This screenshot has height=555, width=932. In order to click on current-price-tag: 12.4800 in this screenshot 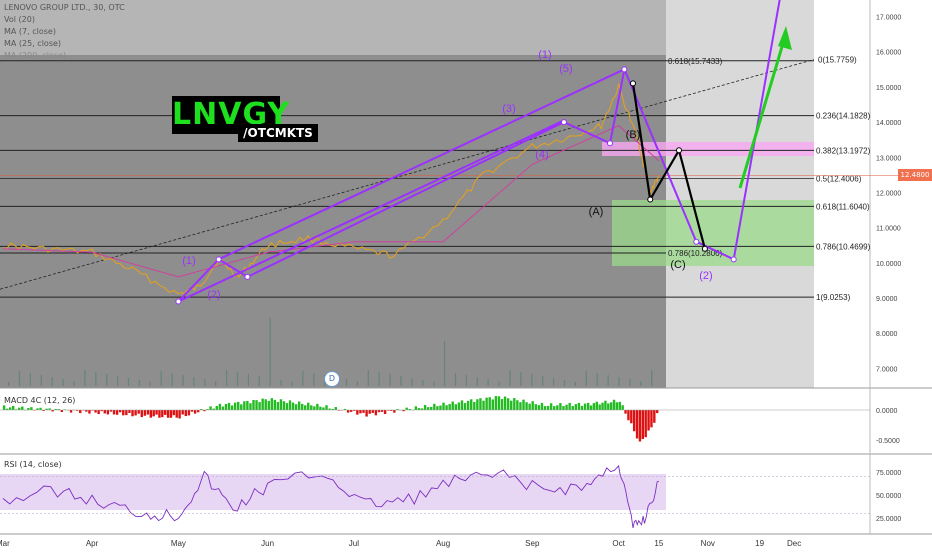, I will do `click(915, 175)`.